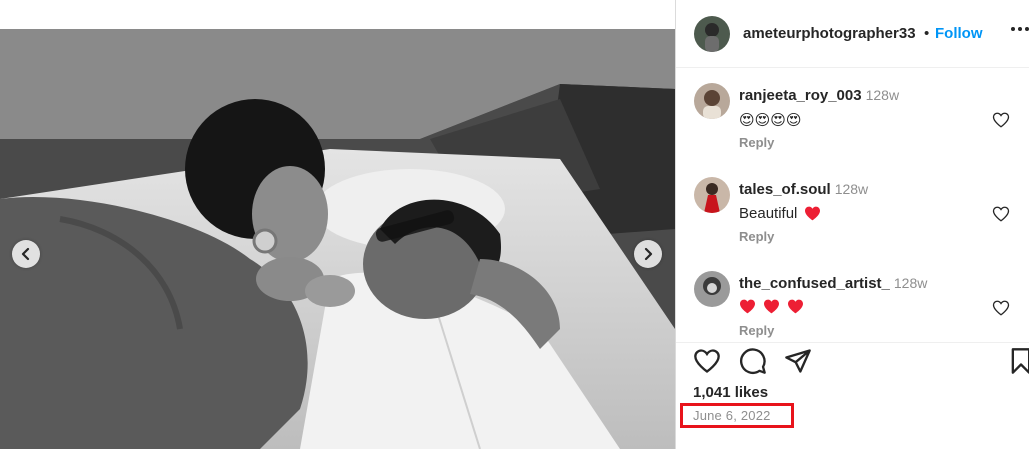  Describe the element at coordinates (1020, 361) in the screenshot. I see `bookmark-icon` at that location.